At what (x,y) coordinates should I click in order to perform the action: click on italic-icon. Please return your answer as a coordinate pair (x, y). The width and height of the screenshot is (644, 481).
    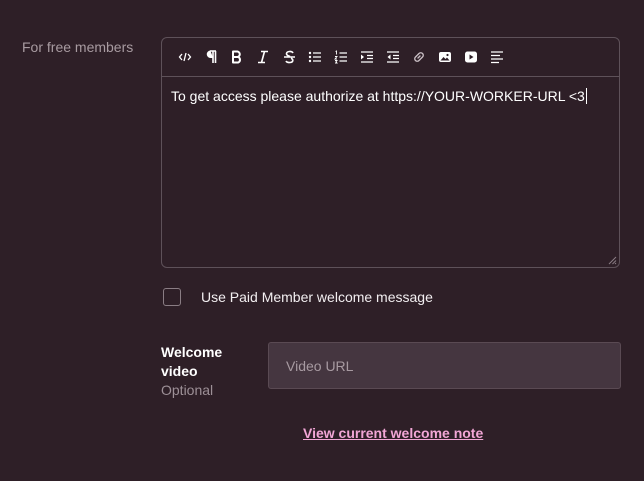
    Looking at the image, I should click on (263, 57).